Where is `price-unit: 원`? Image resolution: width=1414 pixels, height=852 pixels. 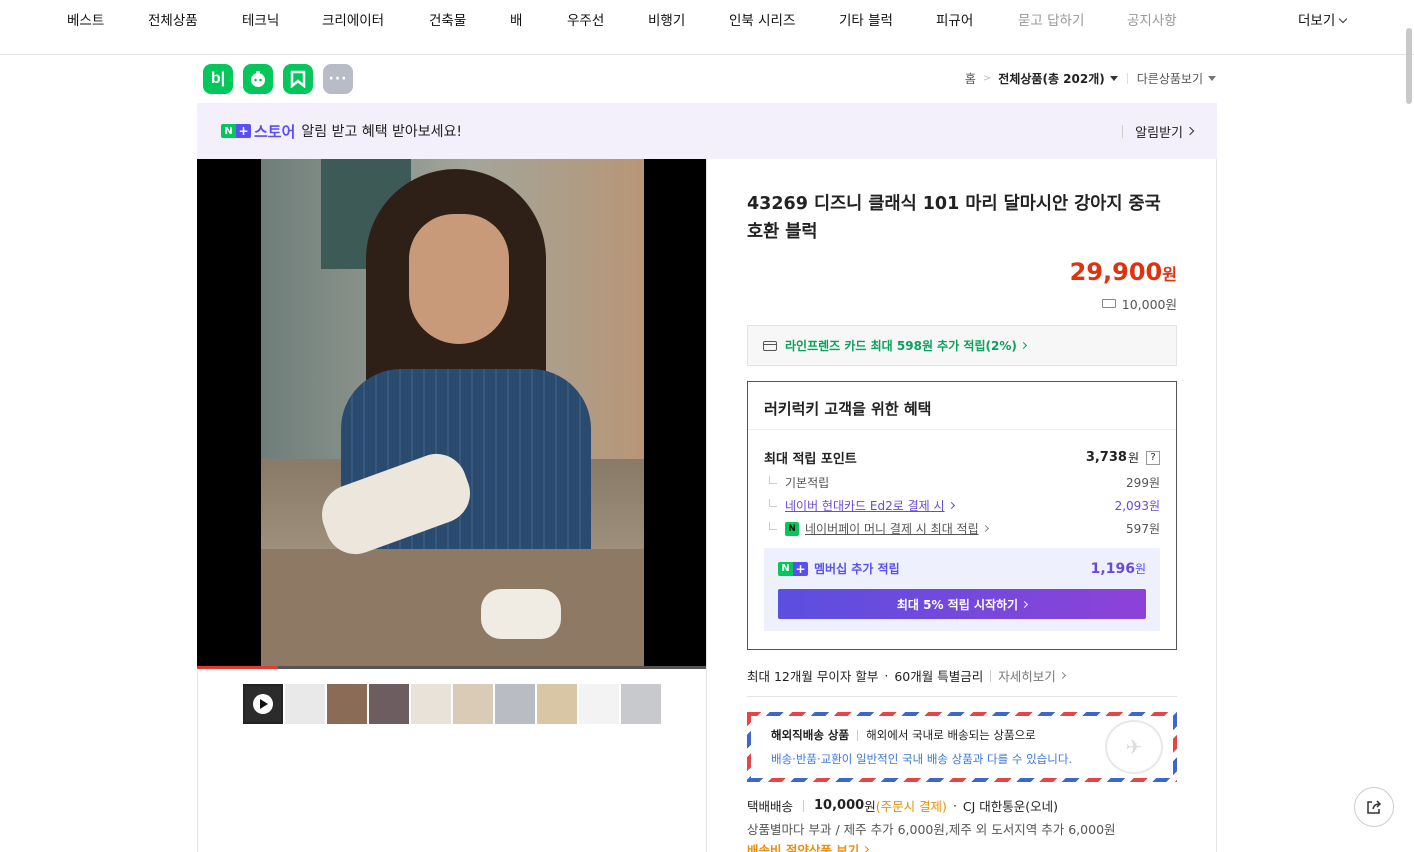 price-unit: 원 is located at coordinates (1169, 274).